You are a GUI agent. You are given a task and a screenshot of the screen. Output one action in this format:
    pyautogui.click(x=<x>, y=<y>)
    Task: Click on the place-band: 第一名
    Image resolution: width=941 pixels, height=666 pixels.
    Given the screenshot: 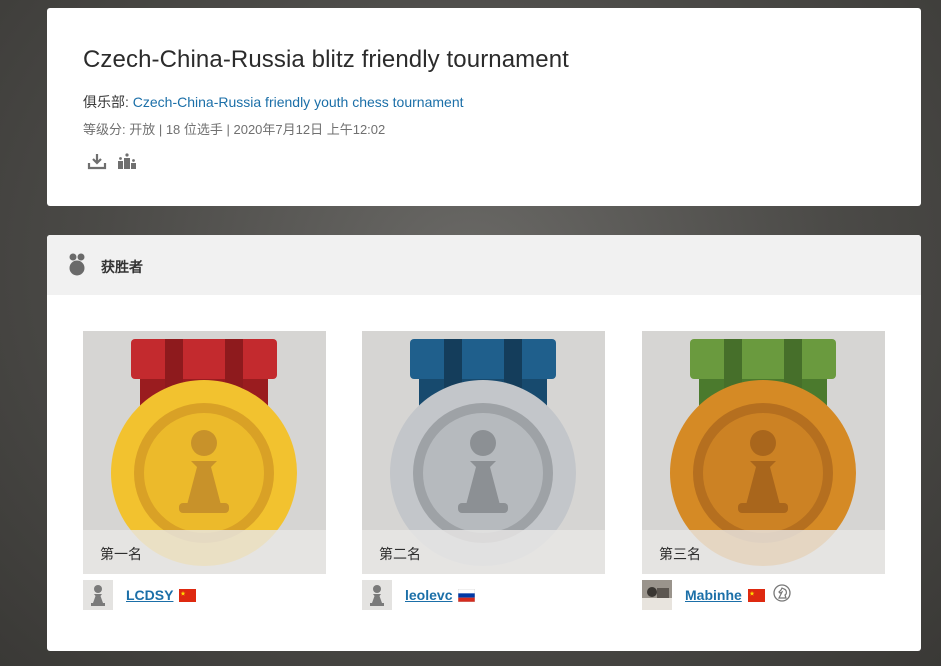 What is the action you would take?
    pyautogui.click(x=204, y=552)
    